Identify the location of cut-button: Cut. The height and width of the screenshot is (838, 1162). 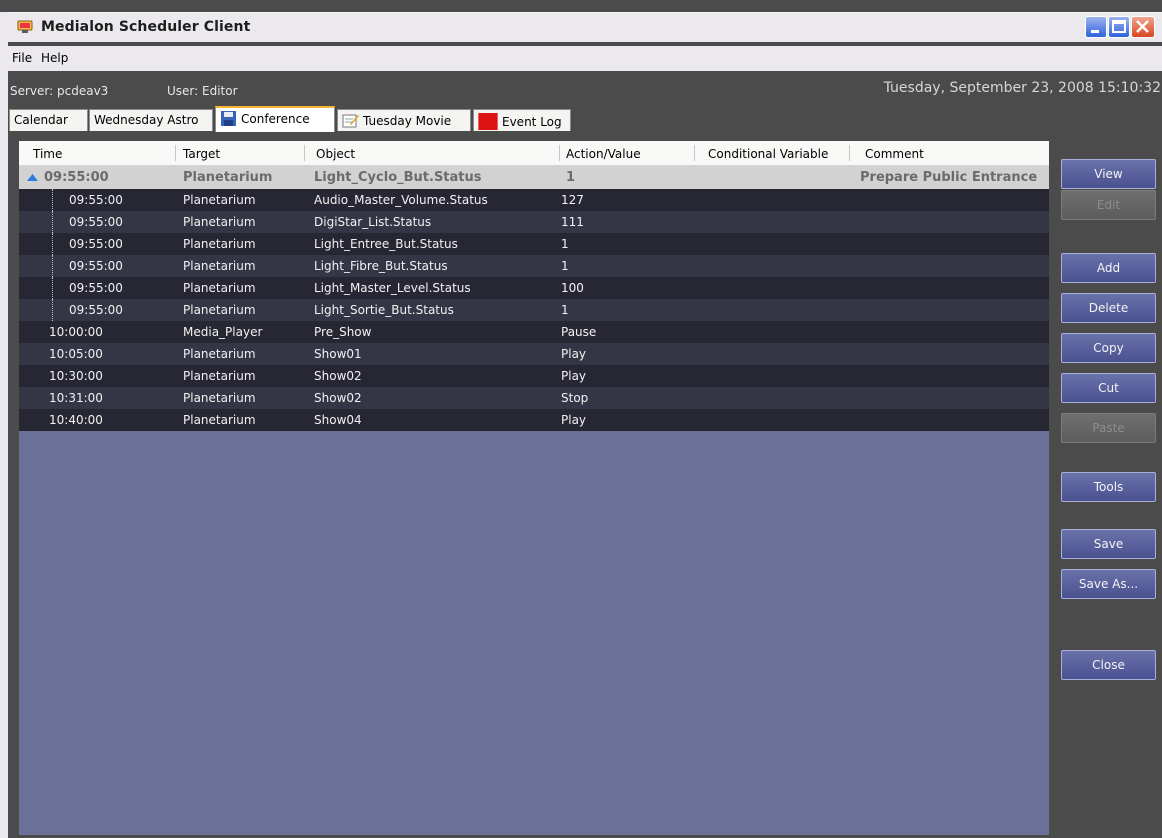
(1108, 388).